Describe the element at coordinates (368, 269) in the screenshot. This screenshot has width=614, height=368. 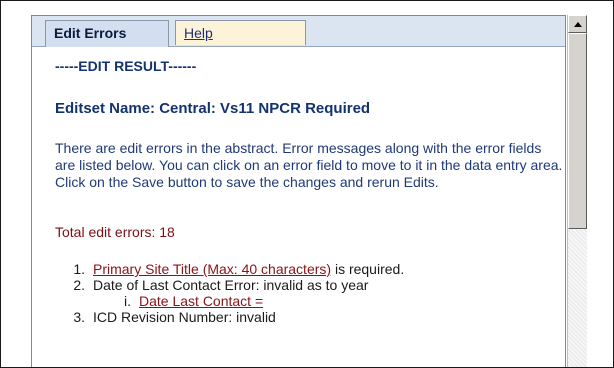
I see `error-message: is required.` at that location.